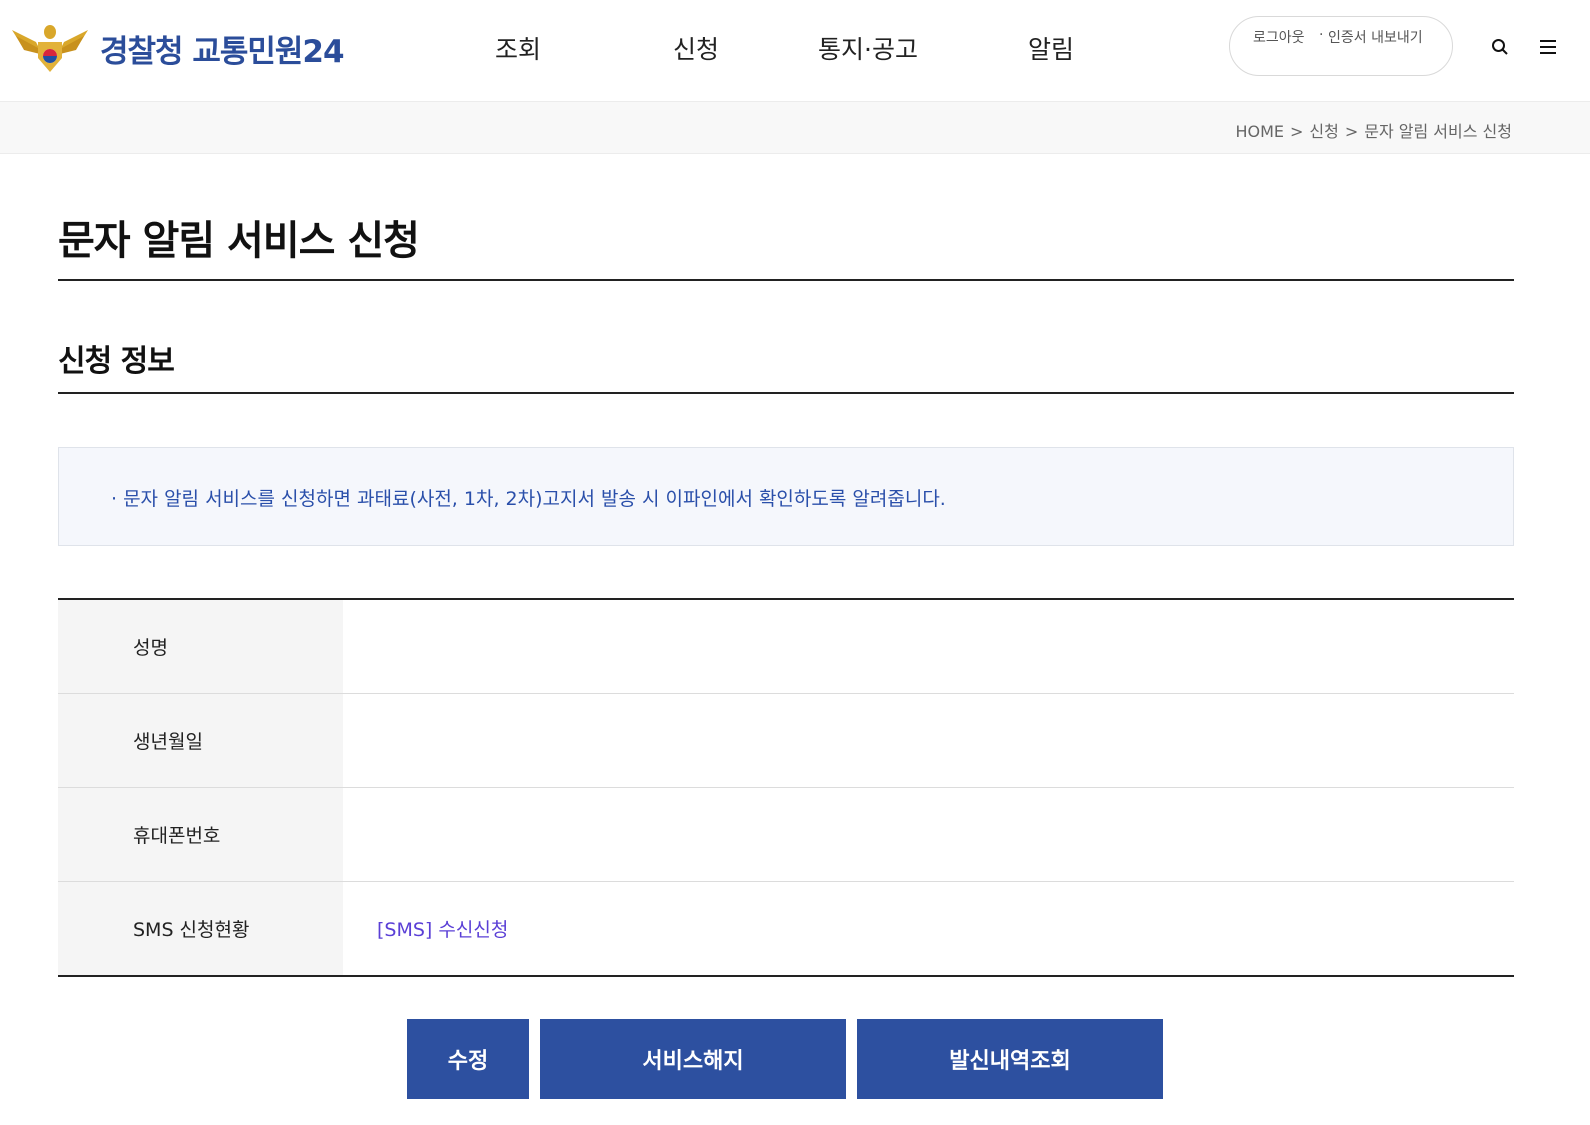 The height and width of the screenshot is (1125, 1590). Describe the element at coordinates (200, 928) in the screenshot. I see `row-label-sms-status: SMS 신청현황` at that location.